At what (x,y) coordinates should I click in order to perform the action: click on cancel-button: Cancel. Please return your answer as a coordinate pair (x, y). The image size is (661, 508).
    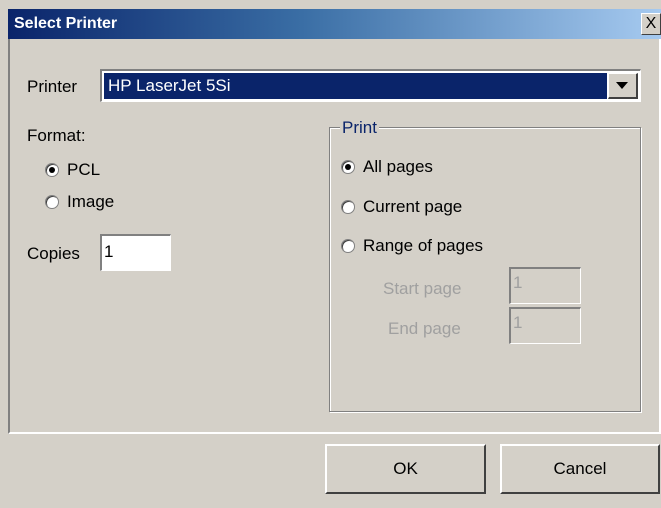
    Looking at the image, I should click on (580, 469).